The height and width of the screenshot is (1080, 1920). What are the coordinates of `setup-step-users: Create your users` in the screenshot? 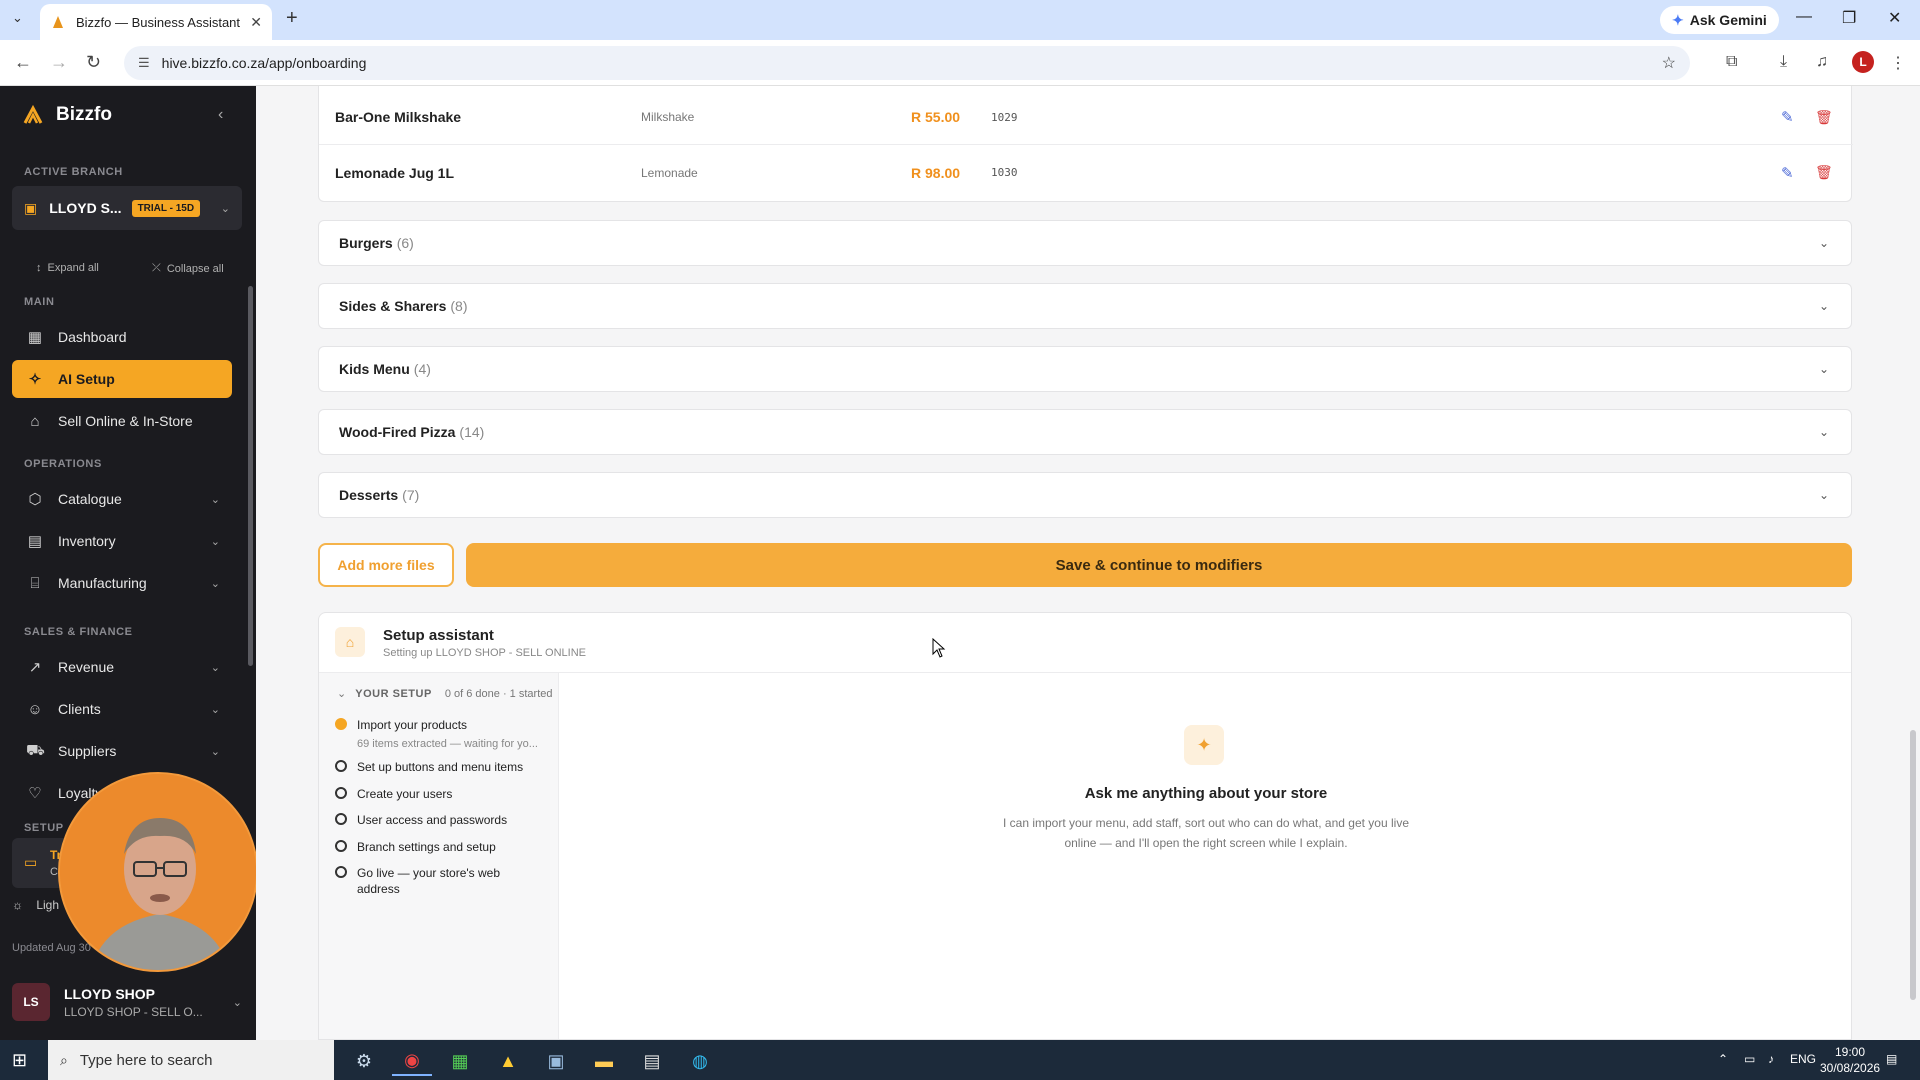 It's located at (441, 794).